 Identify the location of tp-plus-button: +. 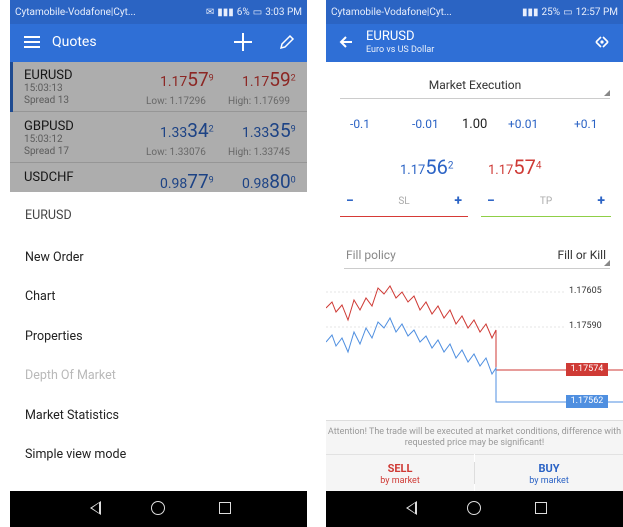
(601, 201).